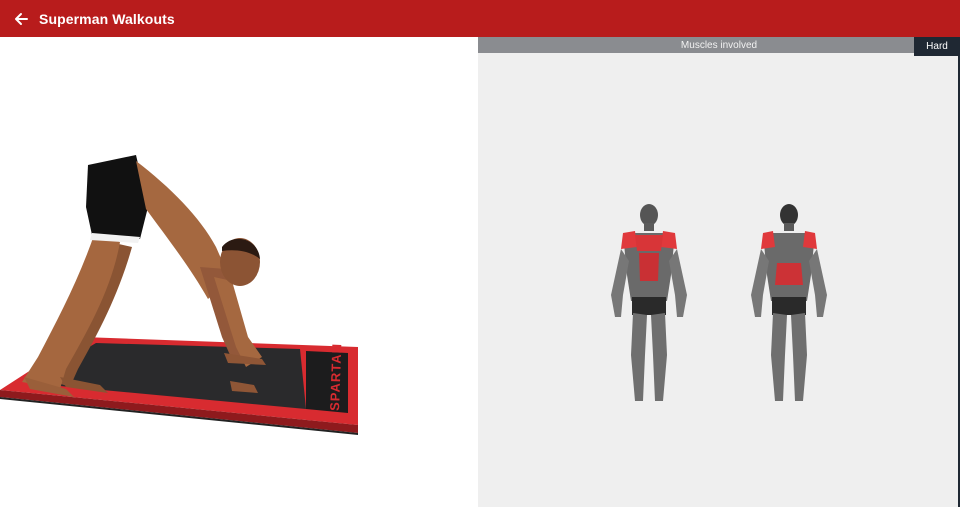 The height and width of the screenshot is (507, 960). What do you see at coordinates (649, 243) in the screenshot?
I see `front-chest-highlight` at bounding box center [649, 243].